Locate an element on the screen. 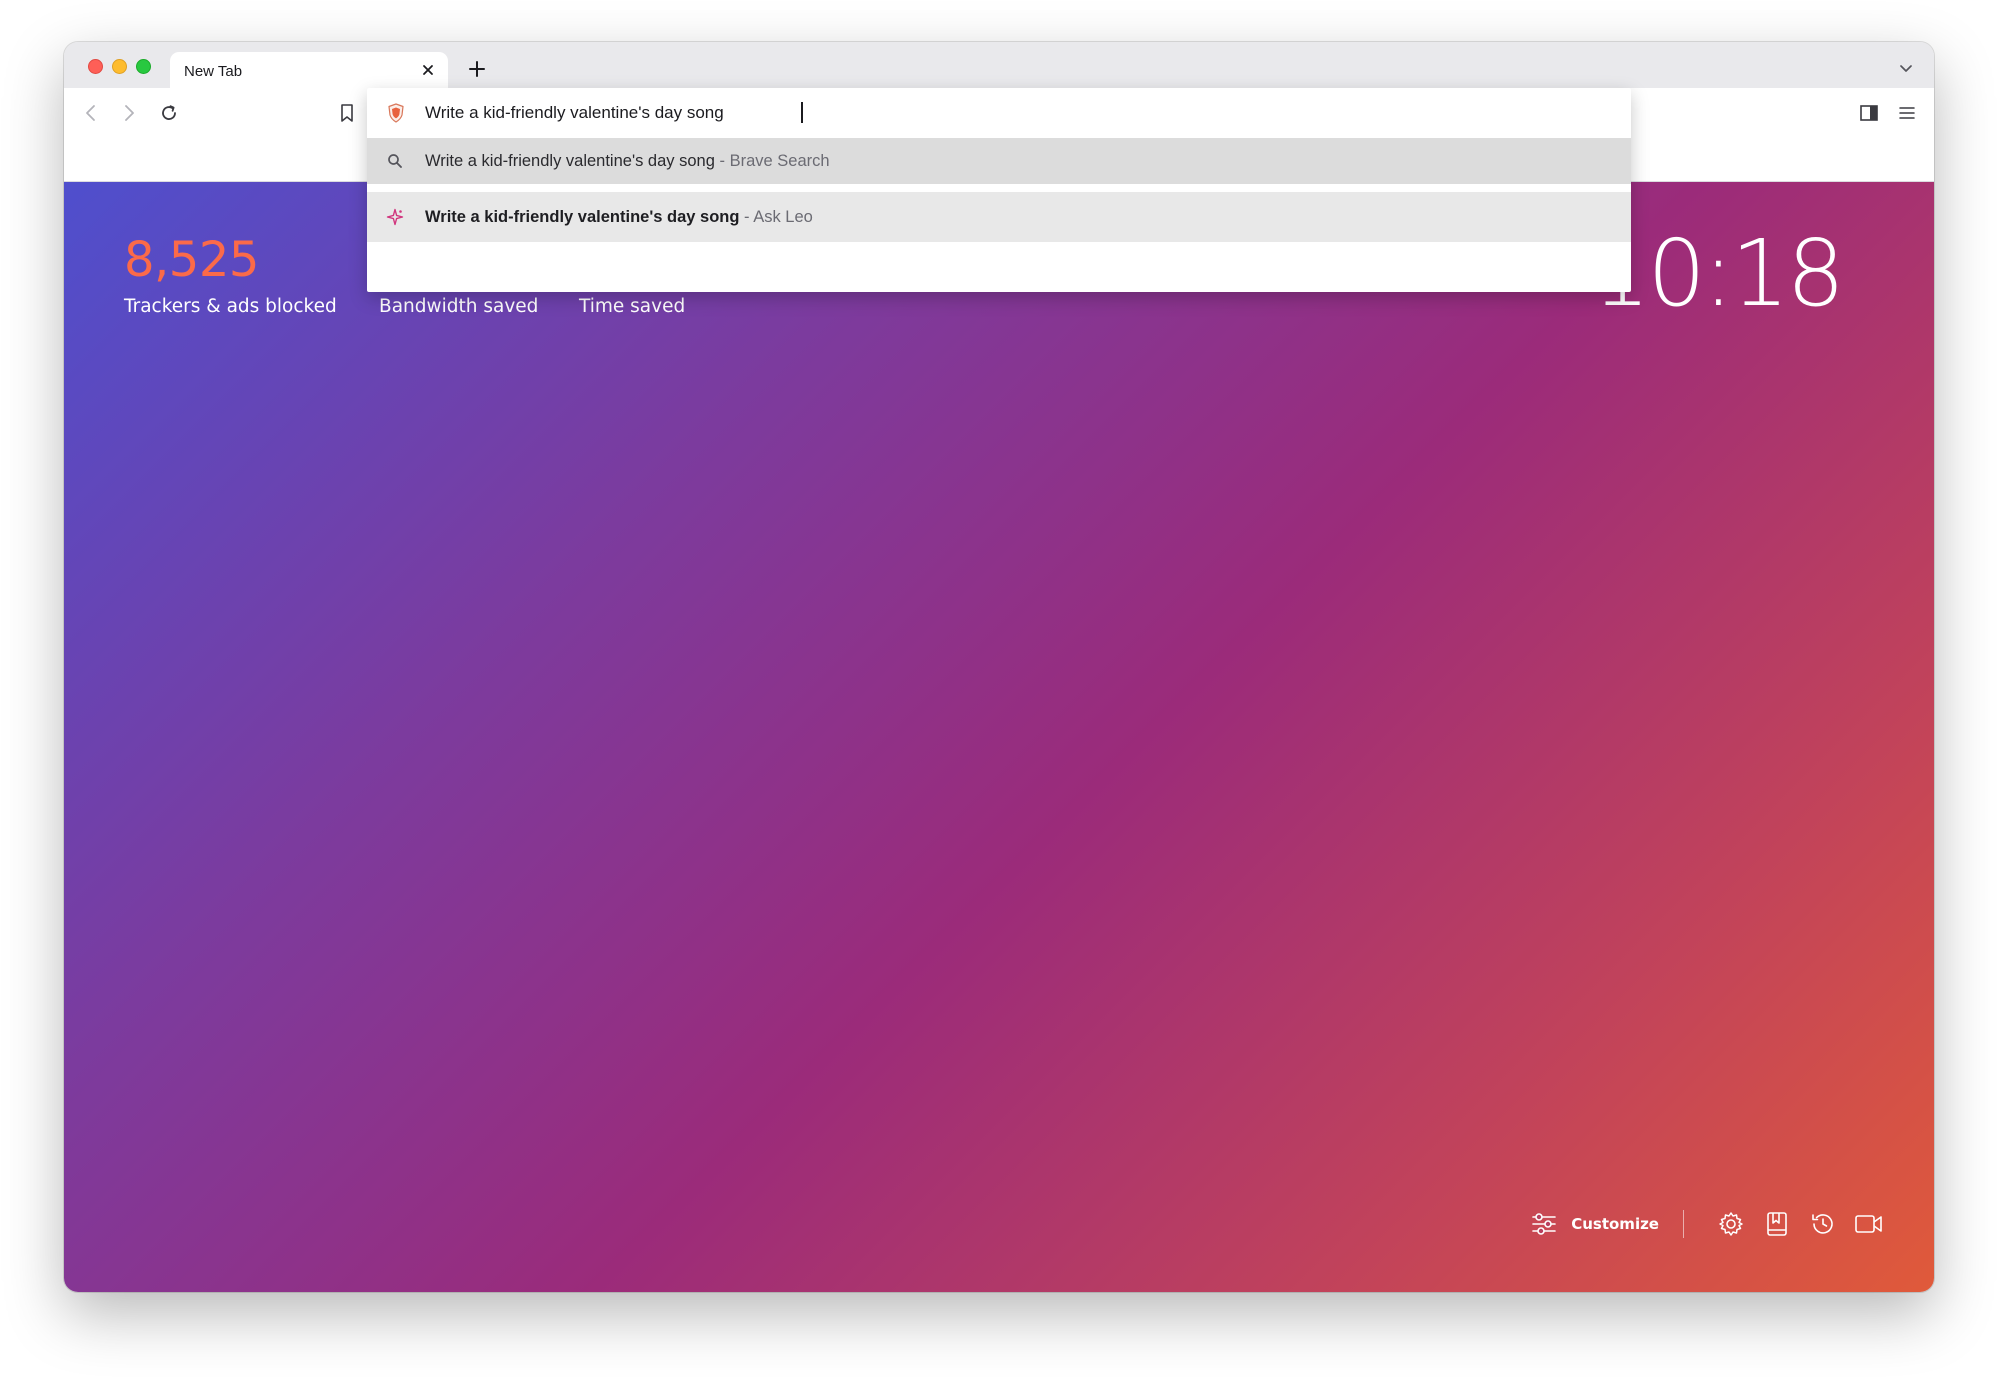 This screenshot has width=1999, height=1378. bookmark-button is located at coordinates (347, 113).